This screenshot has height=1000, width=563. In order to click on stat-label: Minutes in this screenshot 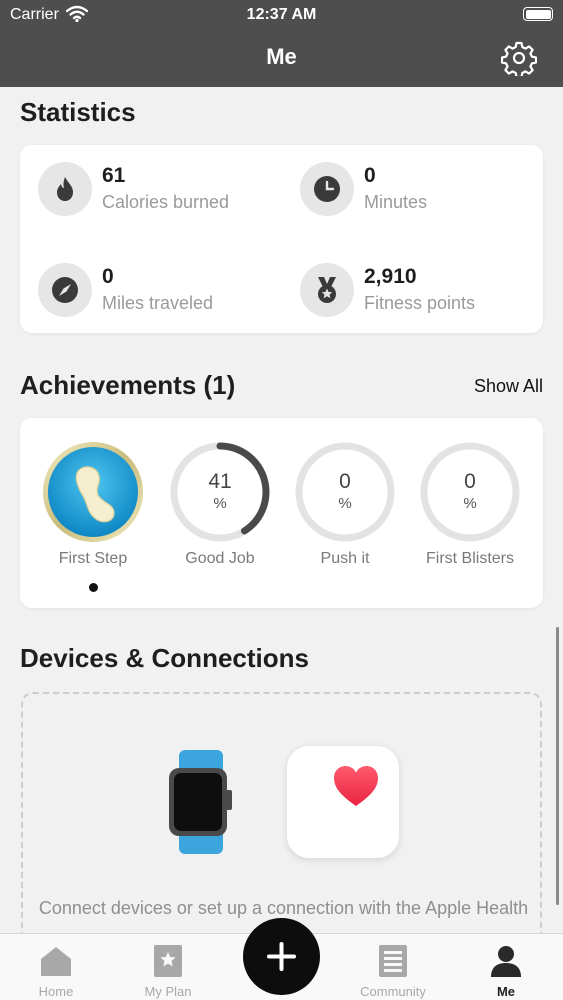, I will do `click(396, 202)`.